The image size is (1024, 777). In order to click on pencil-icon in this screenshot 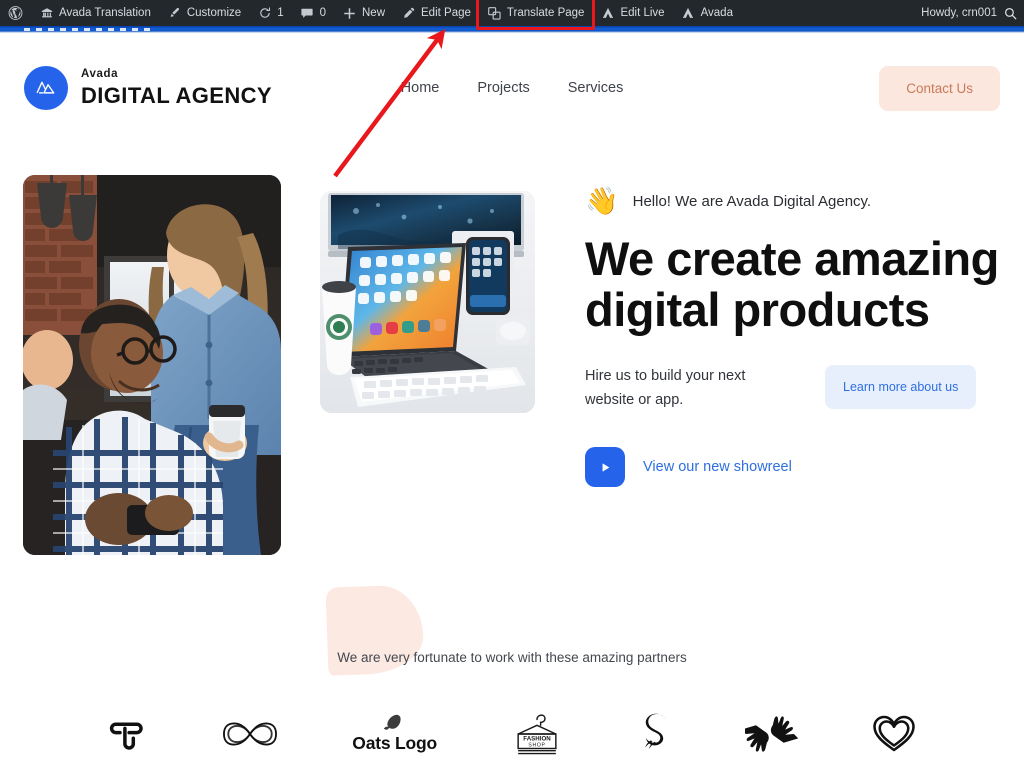, I will do `click(408, 13)`.